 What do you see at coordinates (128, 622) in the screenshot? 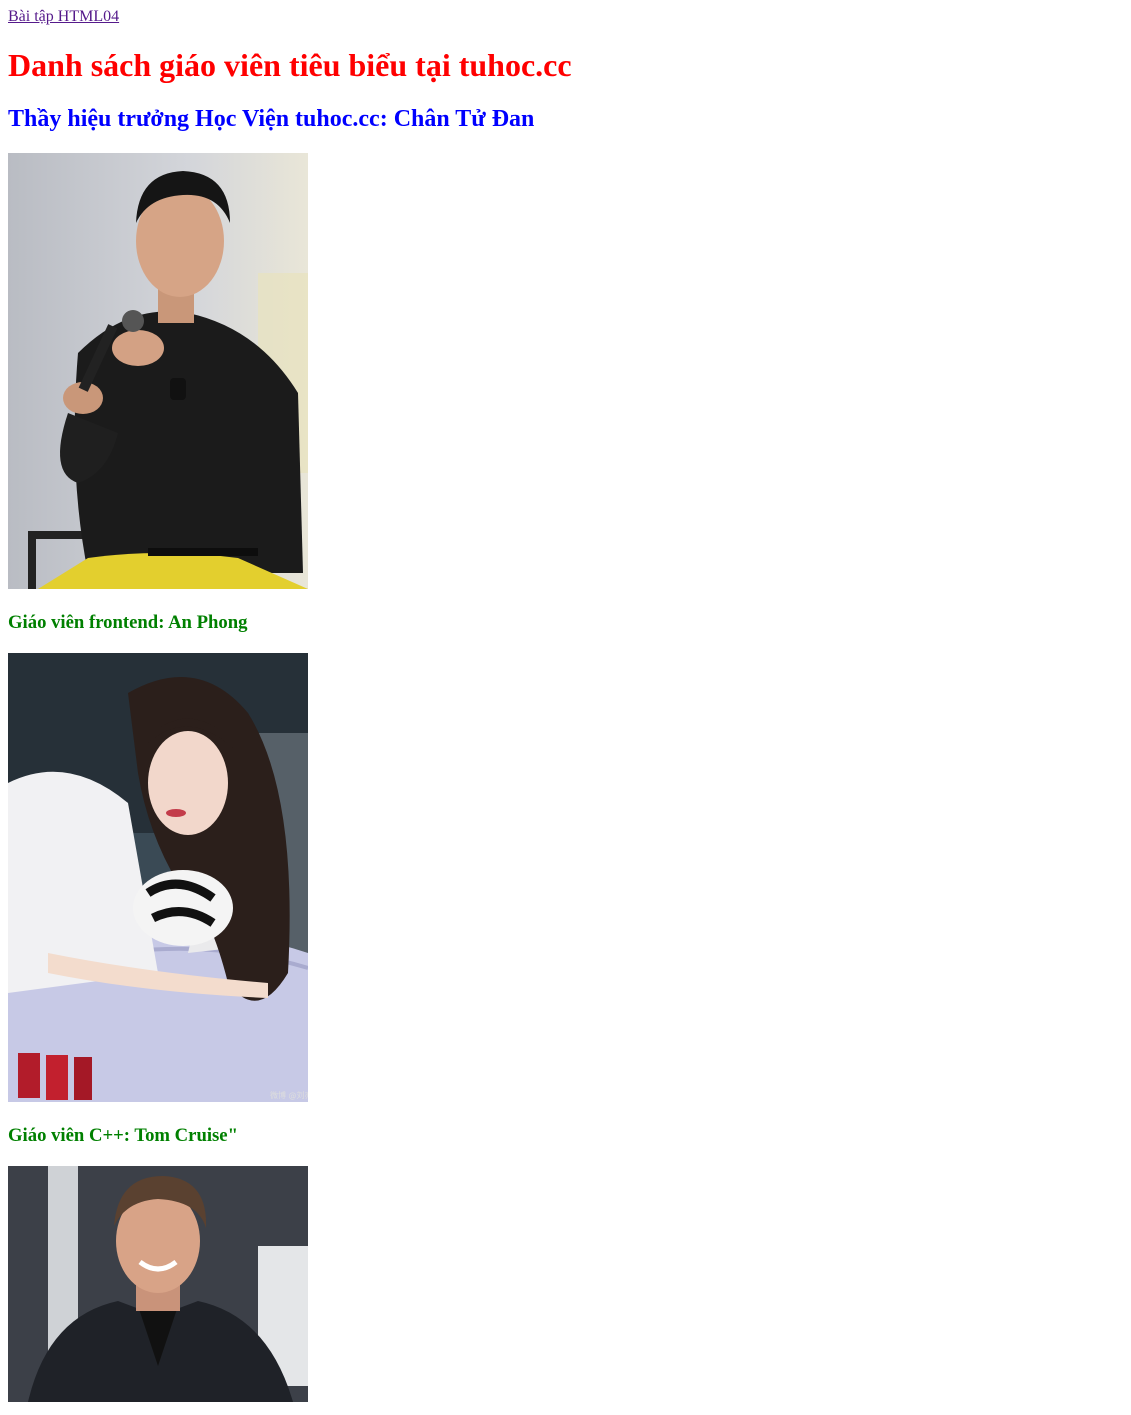
I see `teacher-heading-frontend: Giáo viên frontend: An Phong` at bounding box center [128, 622].